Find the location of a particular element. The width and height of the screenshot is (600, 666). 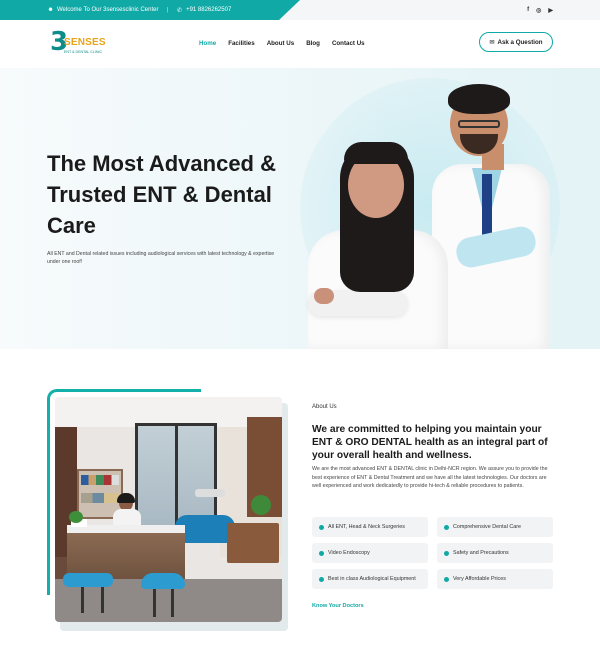

nav-item-facilities: Facilities is located at coordinates (241, 43).